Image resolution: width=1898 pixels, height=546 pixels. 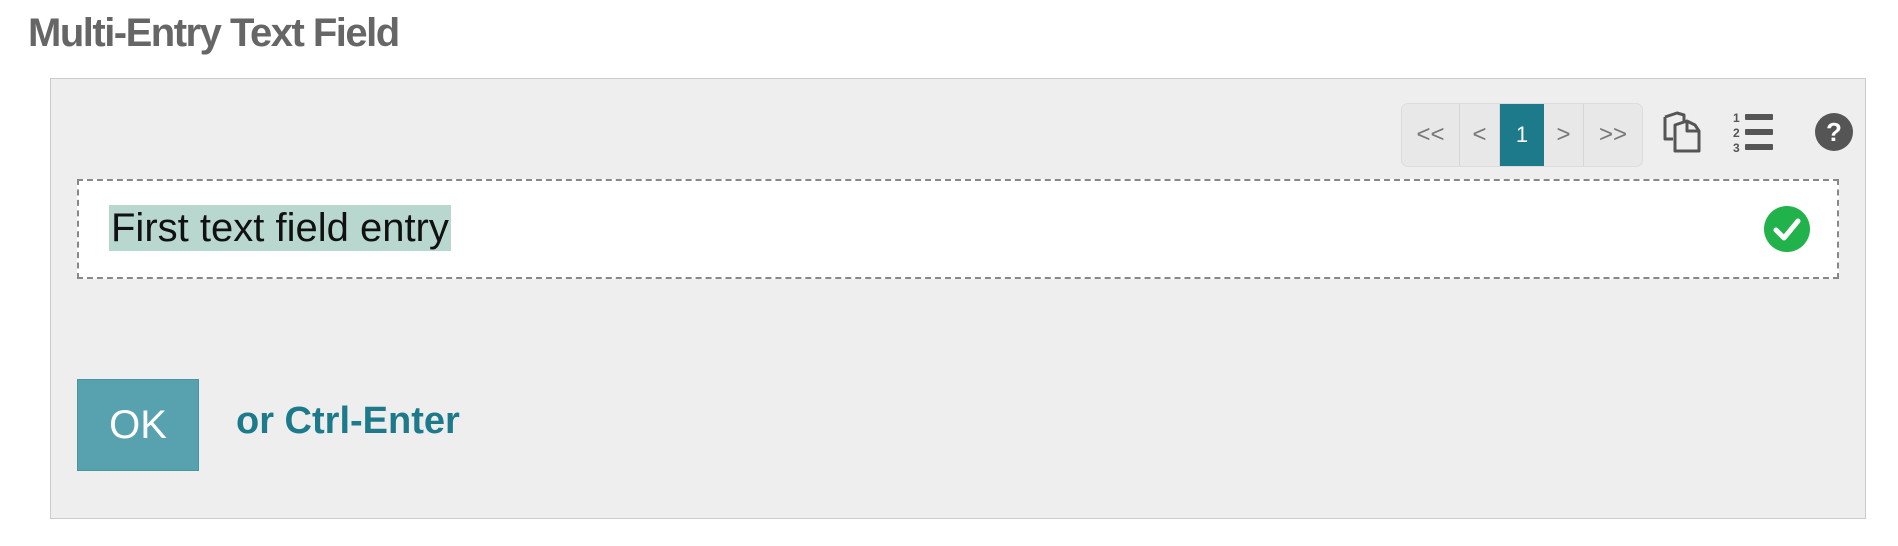 I want to click on first-page-button: <<, so click(x=1431, y=135).